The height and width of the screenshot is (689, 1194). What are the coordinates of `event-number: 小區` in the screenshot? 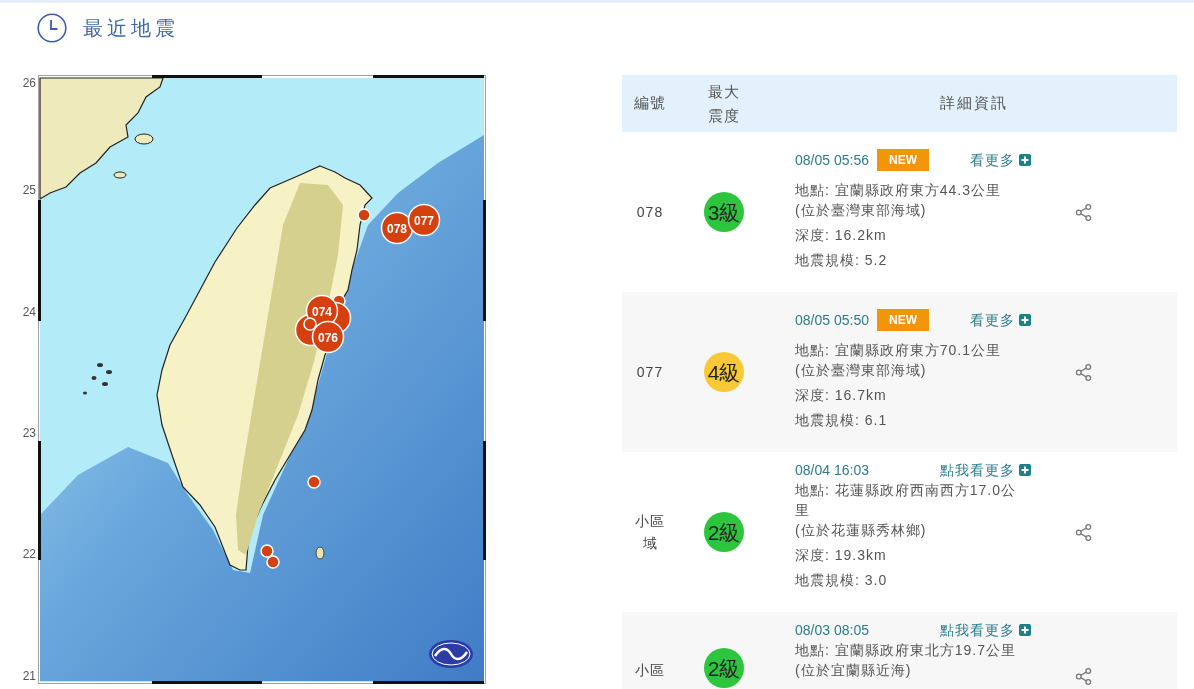 It's located at (650, 670).